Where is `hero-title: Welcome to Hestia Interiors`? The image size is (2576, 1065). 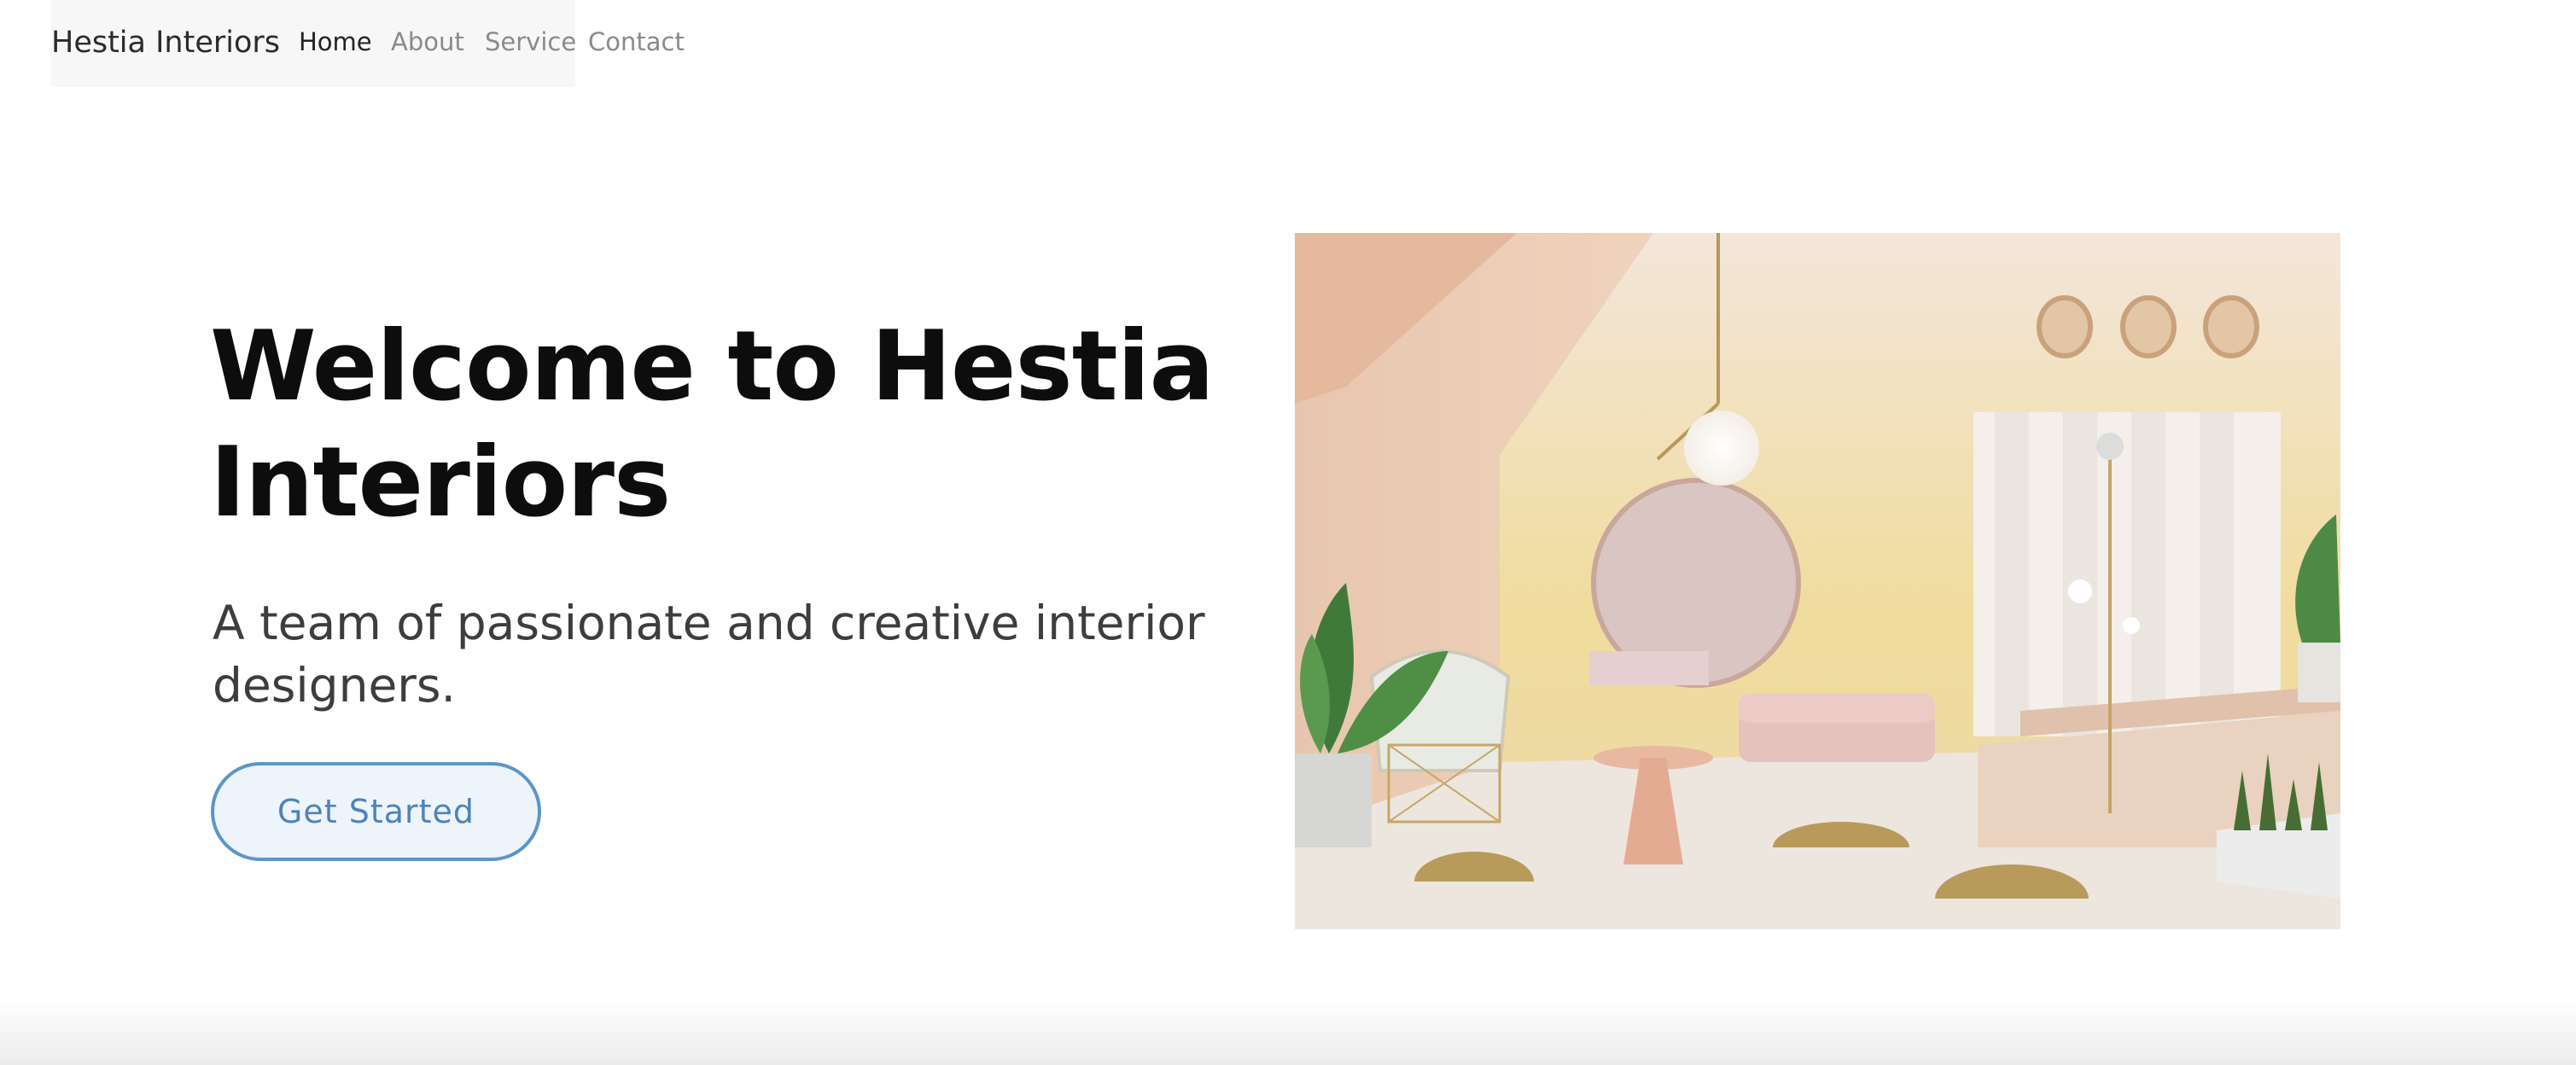
hero-title: Welcome to Hestia Interiors is located at coordinates (713, 424).